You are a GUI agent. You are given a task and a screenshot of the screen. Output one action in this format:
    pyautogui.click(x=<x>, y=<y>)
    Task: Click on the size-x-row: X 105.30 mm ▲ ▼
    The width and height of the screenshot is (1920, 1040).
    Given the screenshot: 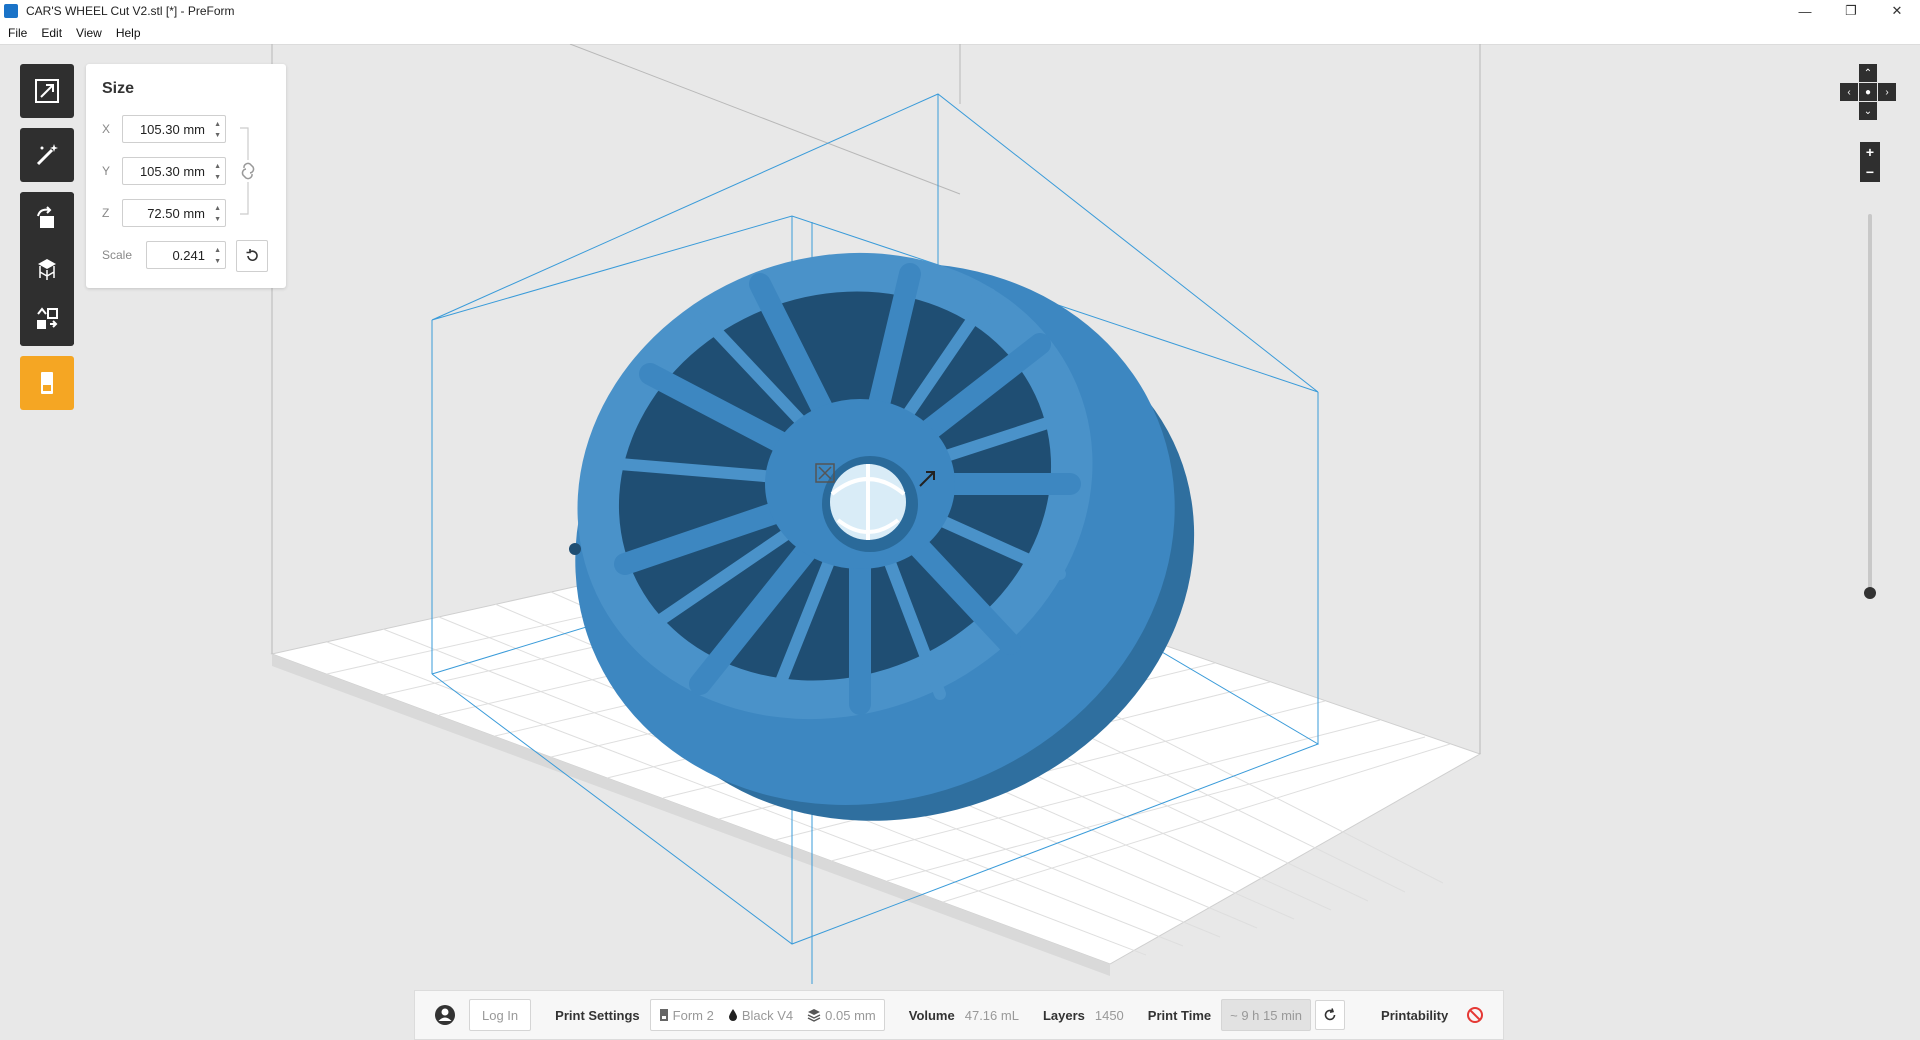 What is the action you would take?
    pyautogui.click(x=164, y=129)
    